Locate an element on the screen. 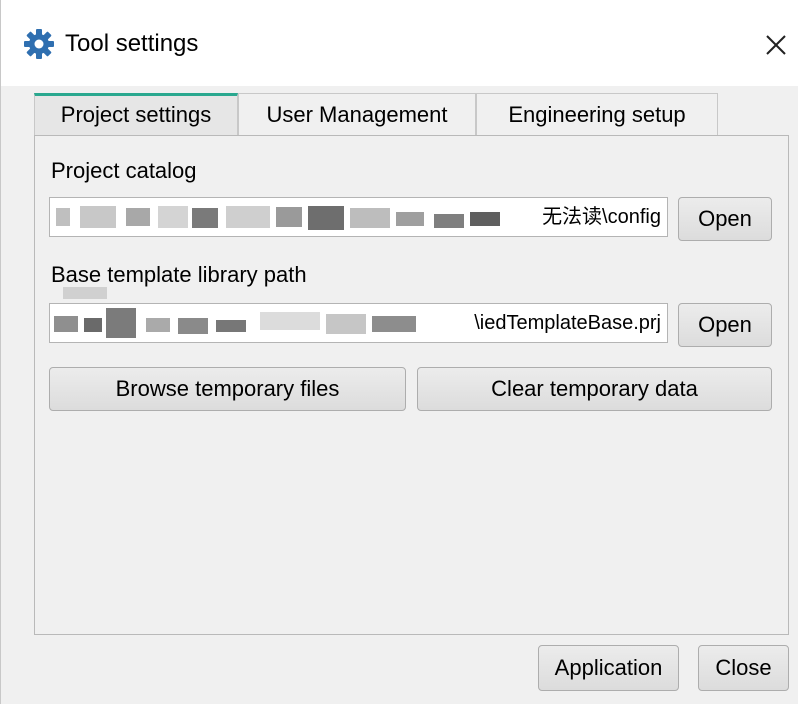  project-catalog-field: 无法读\config is located at coordinates (358, 217).